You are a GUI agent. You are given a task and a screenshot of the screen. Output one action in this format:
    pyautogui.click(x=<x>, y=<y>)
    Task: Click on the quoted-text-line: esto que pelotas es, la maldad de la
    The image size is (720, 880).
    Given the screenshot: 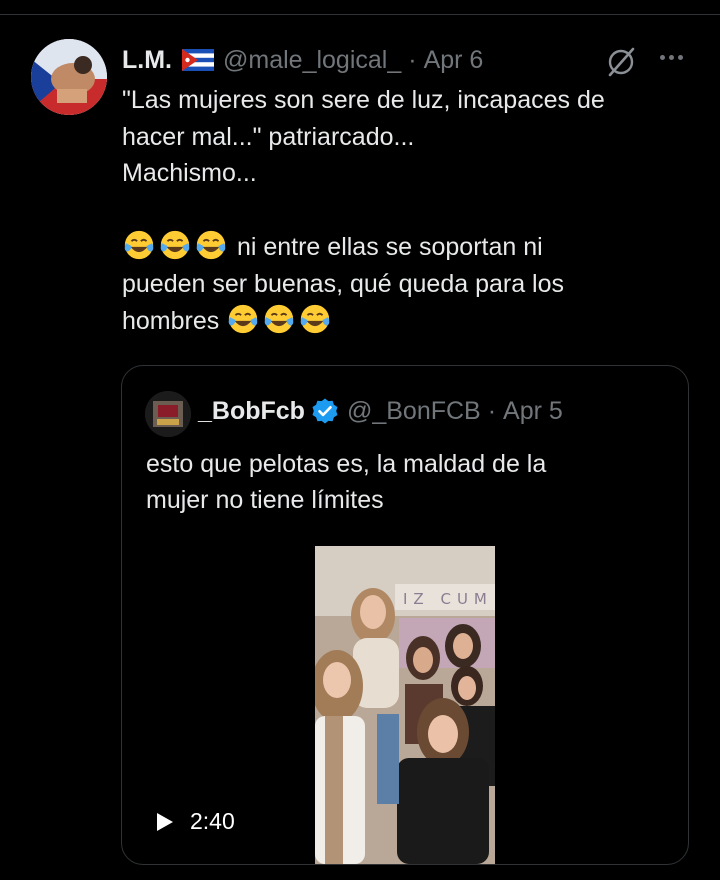 What is the action you would take?
    pyautogui.click(x=346, y=464)
    